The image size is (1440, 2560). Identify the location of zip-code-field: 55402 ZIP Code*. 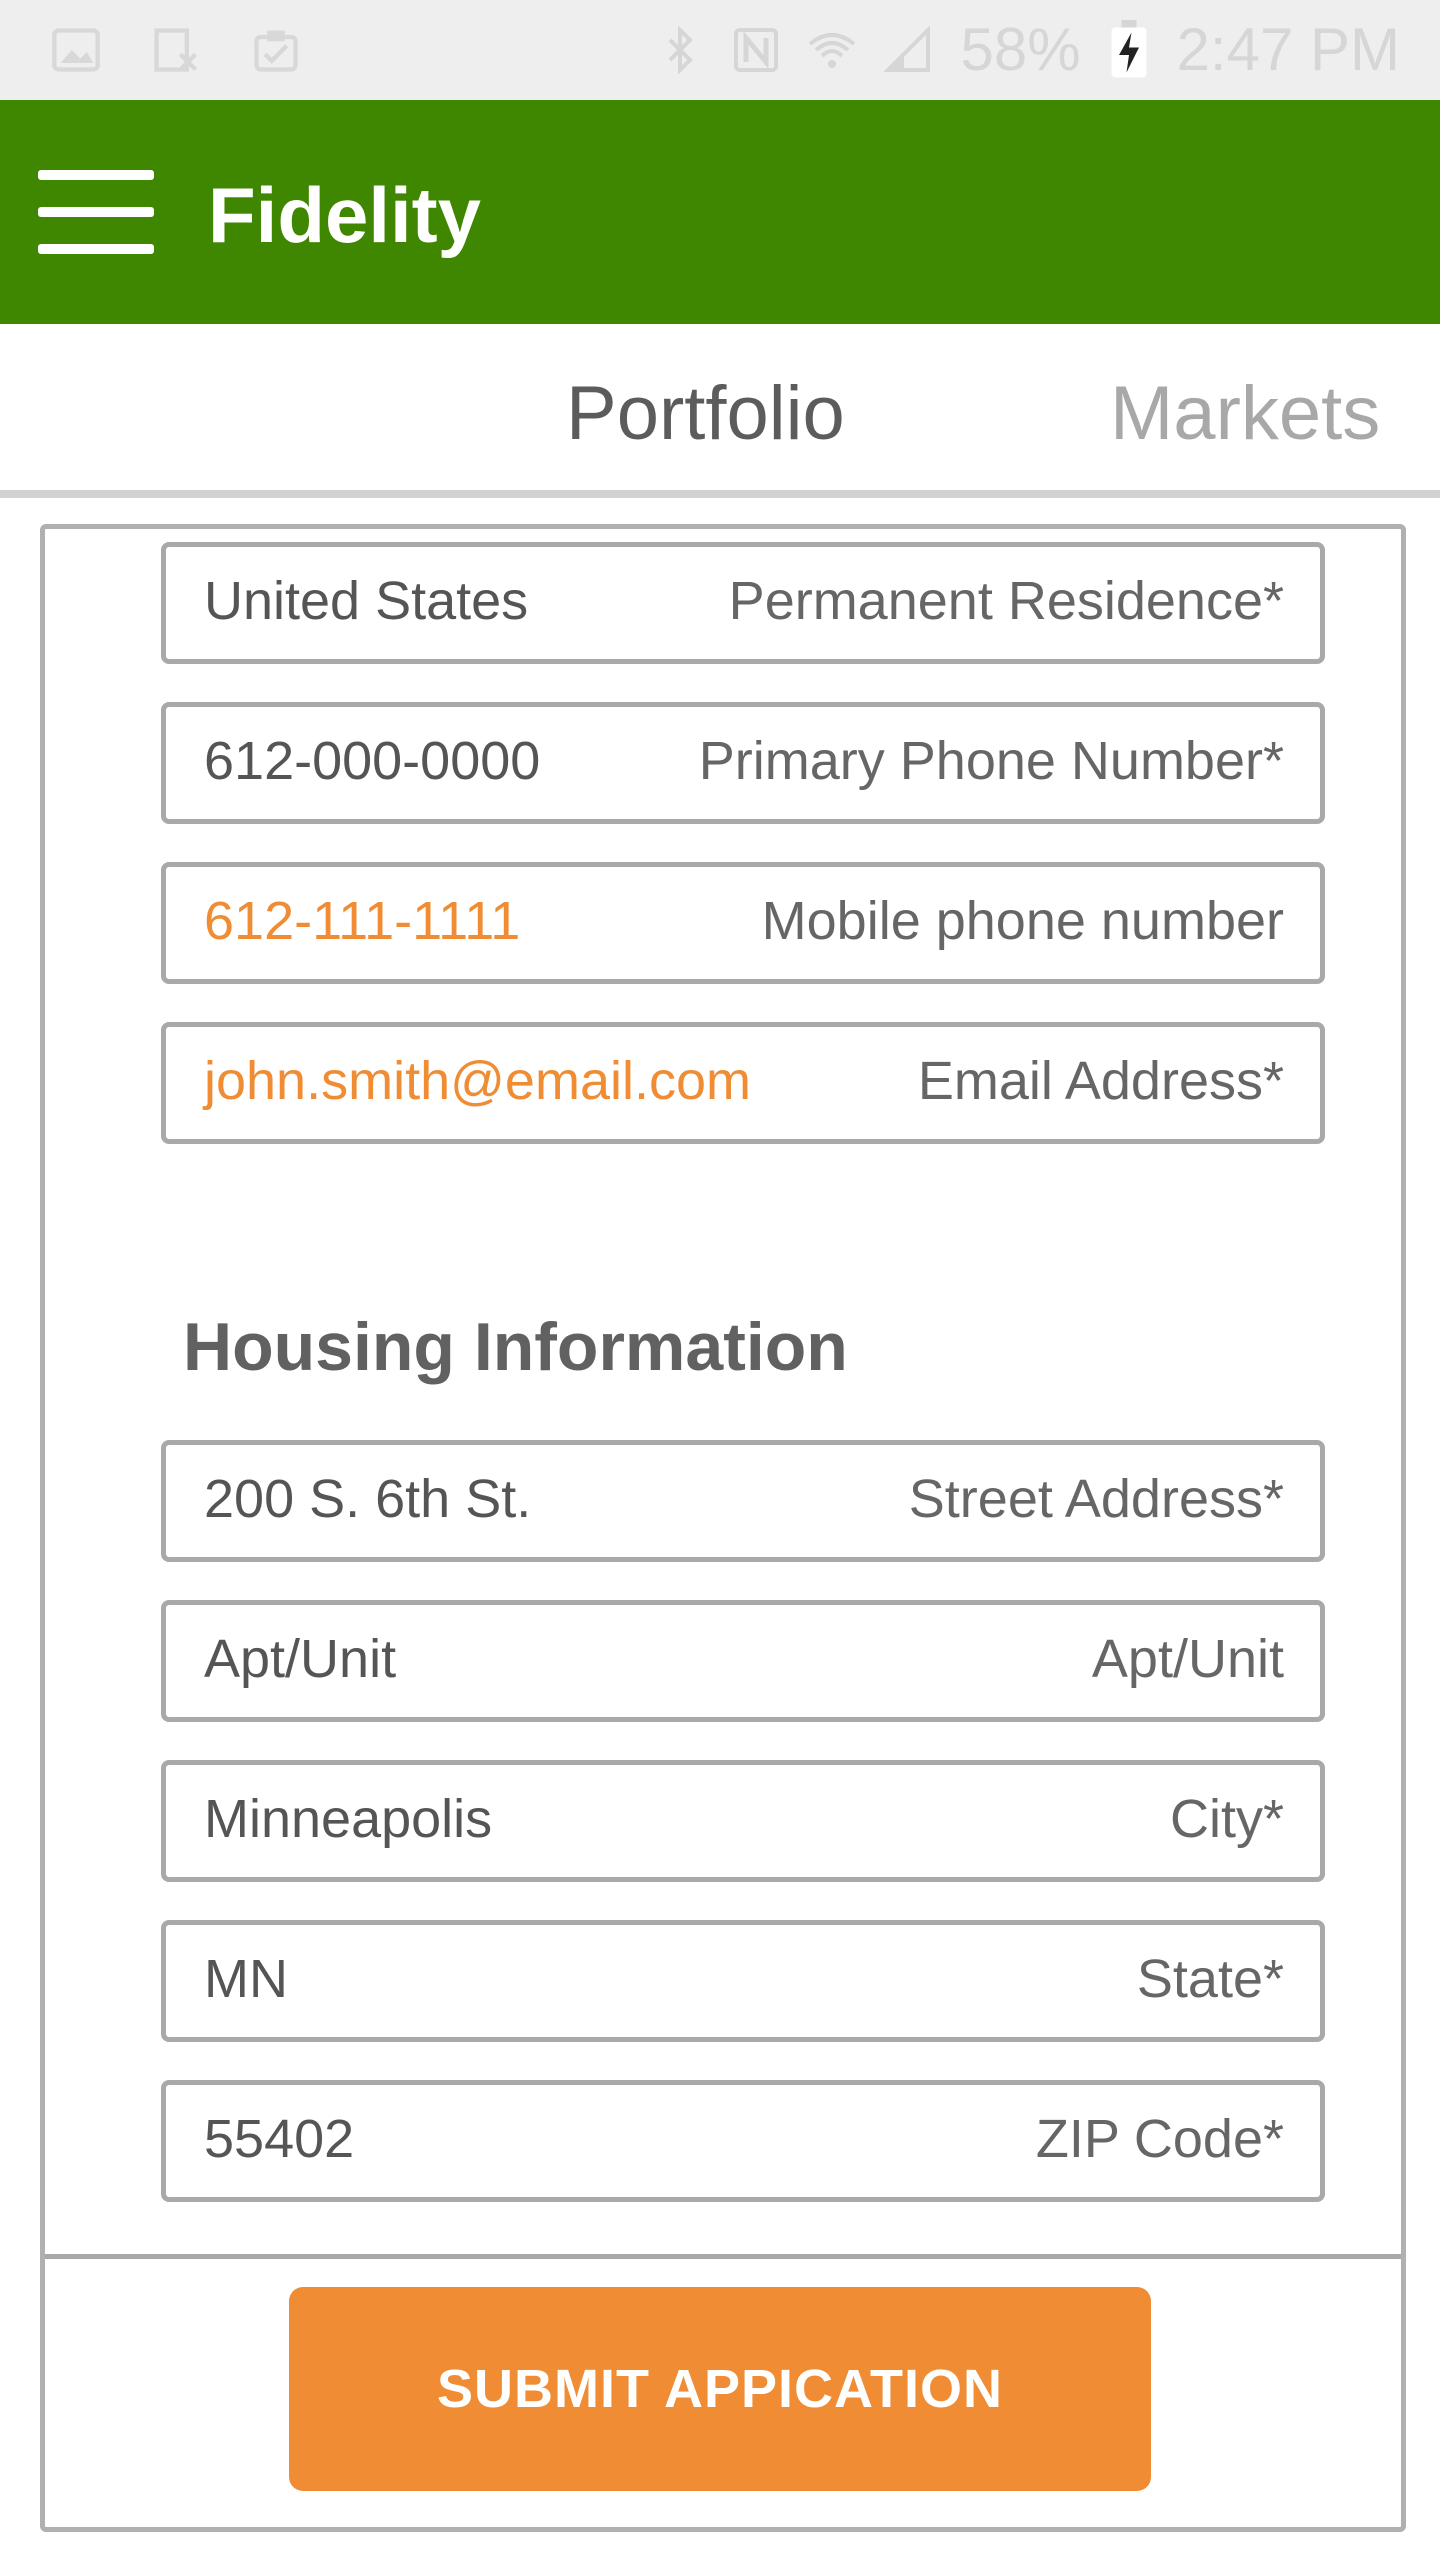
(743, 2141).